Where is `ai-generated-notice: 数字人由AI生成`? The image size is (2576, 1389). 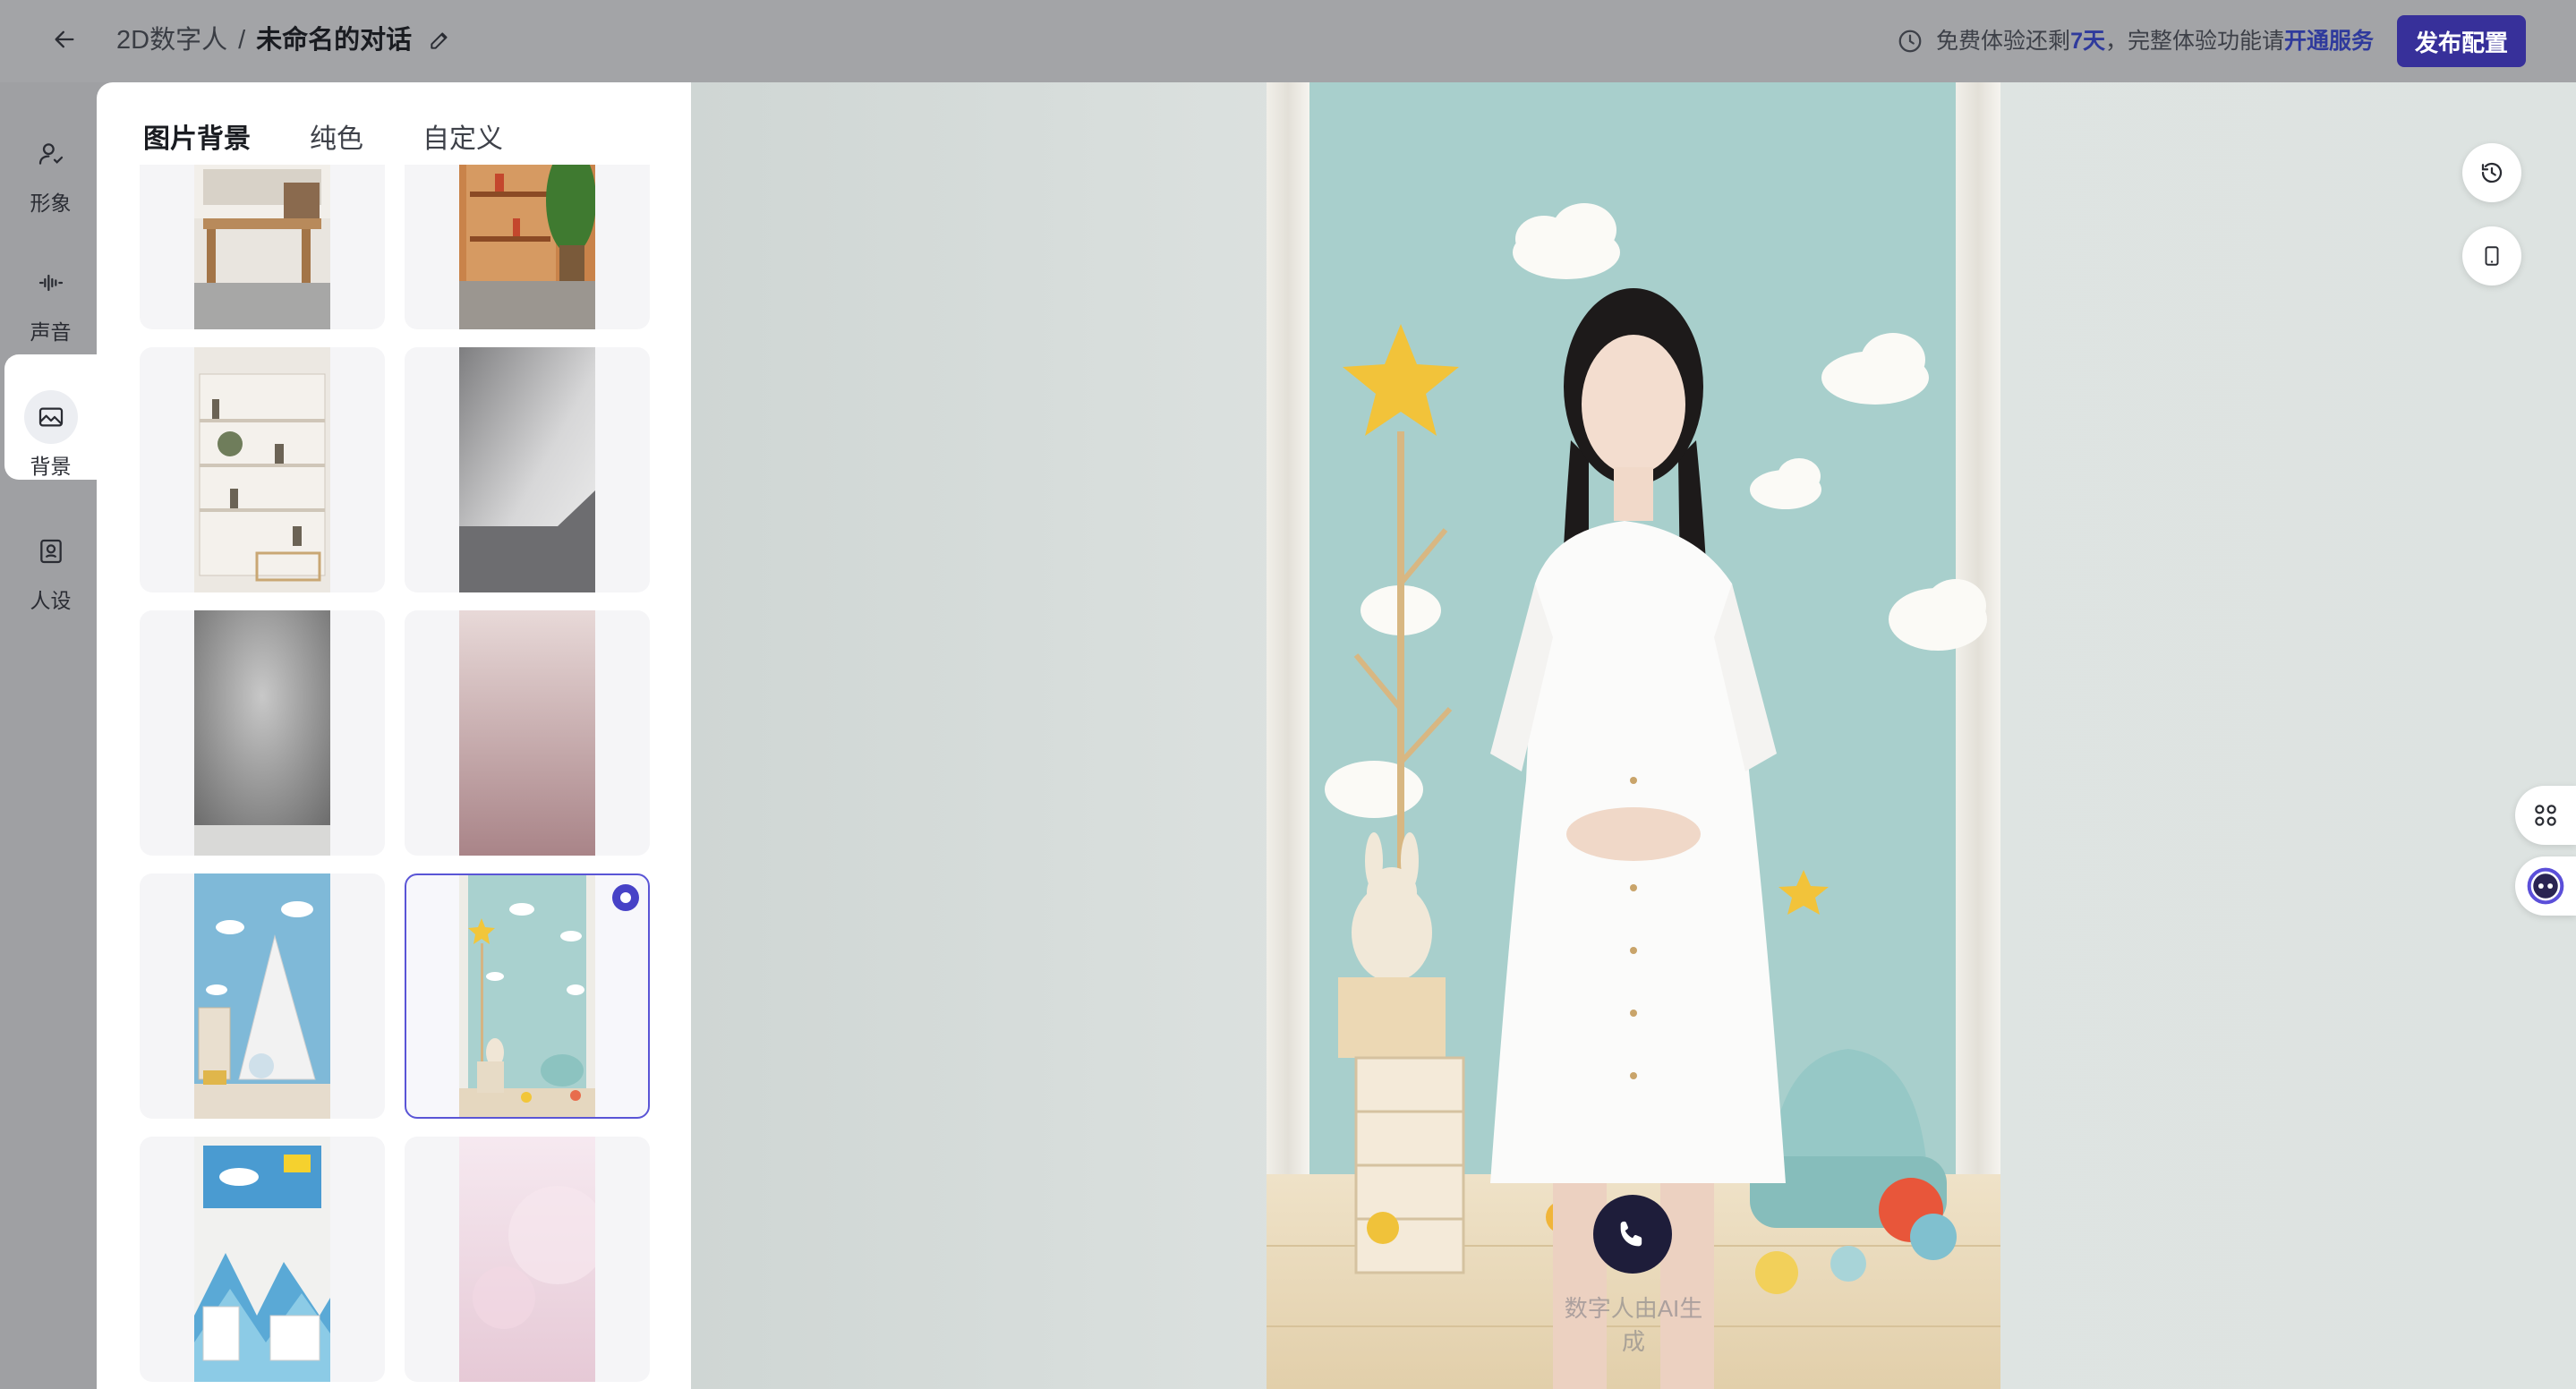 ai-generated-notice: 数字人由AI生成 is located at coordinates (1633, 1325).